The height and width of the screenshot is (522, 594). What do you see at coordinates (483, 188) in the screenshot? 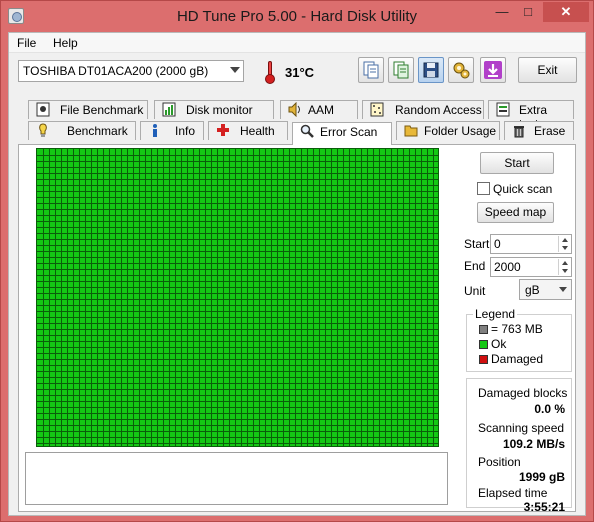
I see `quick-scan-checkbox` at bounding box center [483, 188].